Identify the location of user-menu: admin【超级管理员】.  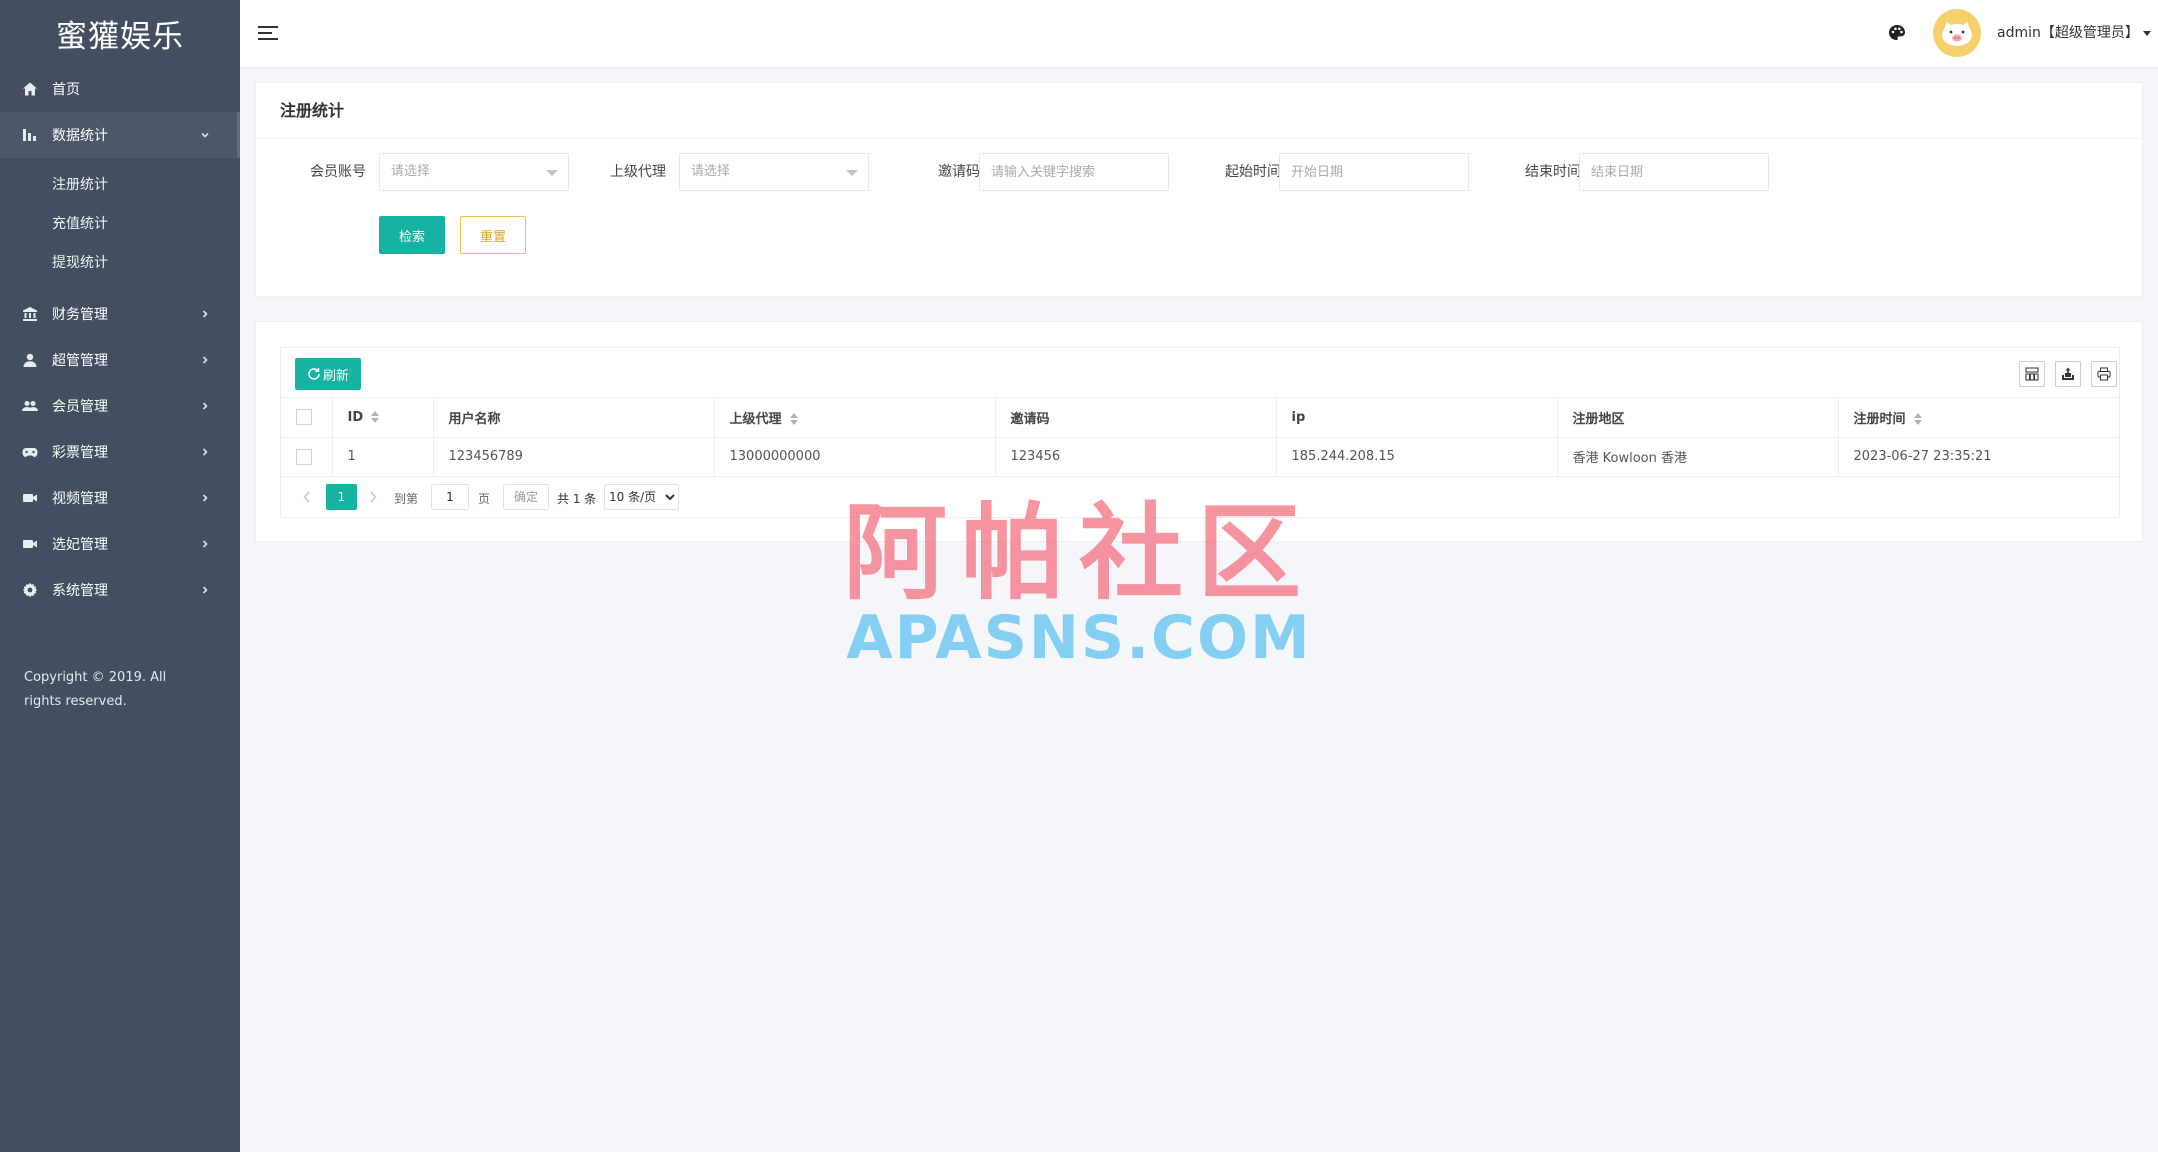
(2074, 32).